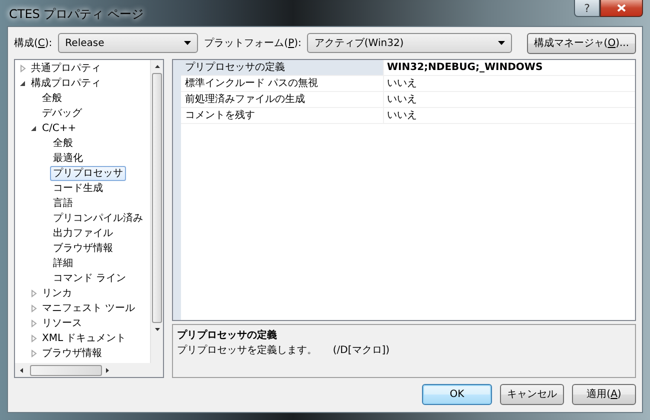  Describe the element at coordinates (284, 351) in the screenshot. I see `description-text: プリプロセッサを定義します。 (/D[マクロ])` at that location.